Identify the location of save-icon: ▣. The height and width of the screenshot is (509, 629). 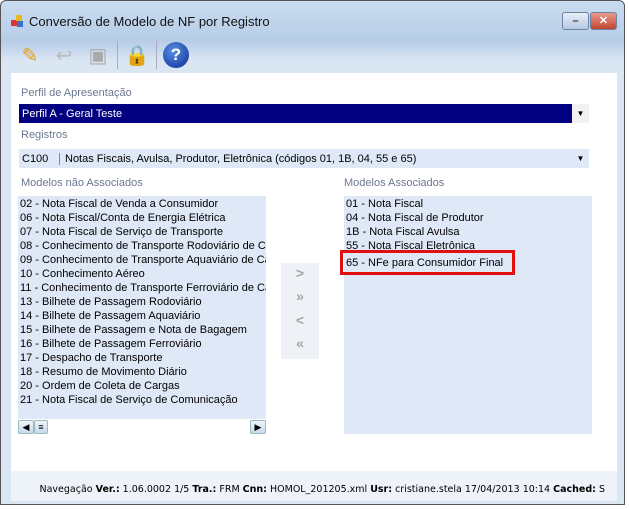
(98, 55).